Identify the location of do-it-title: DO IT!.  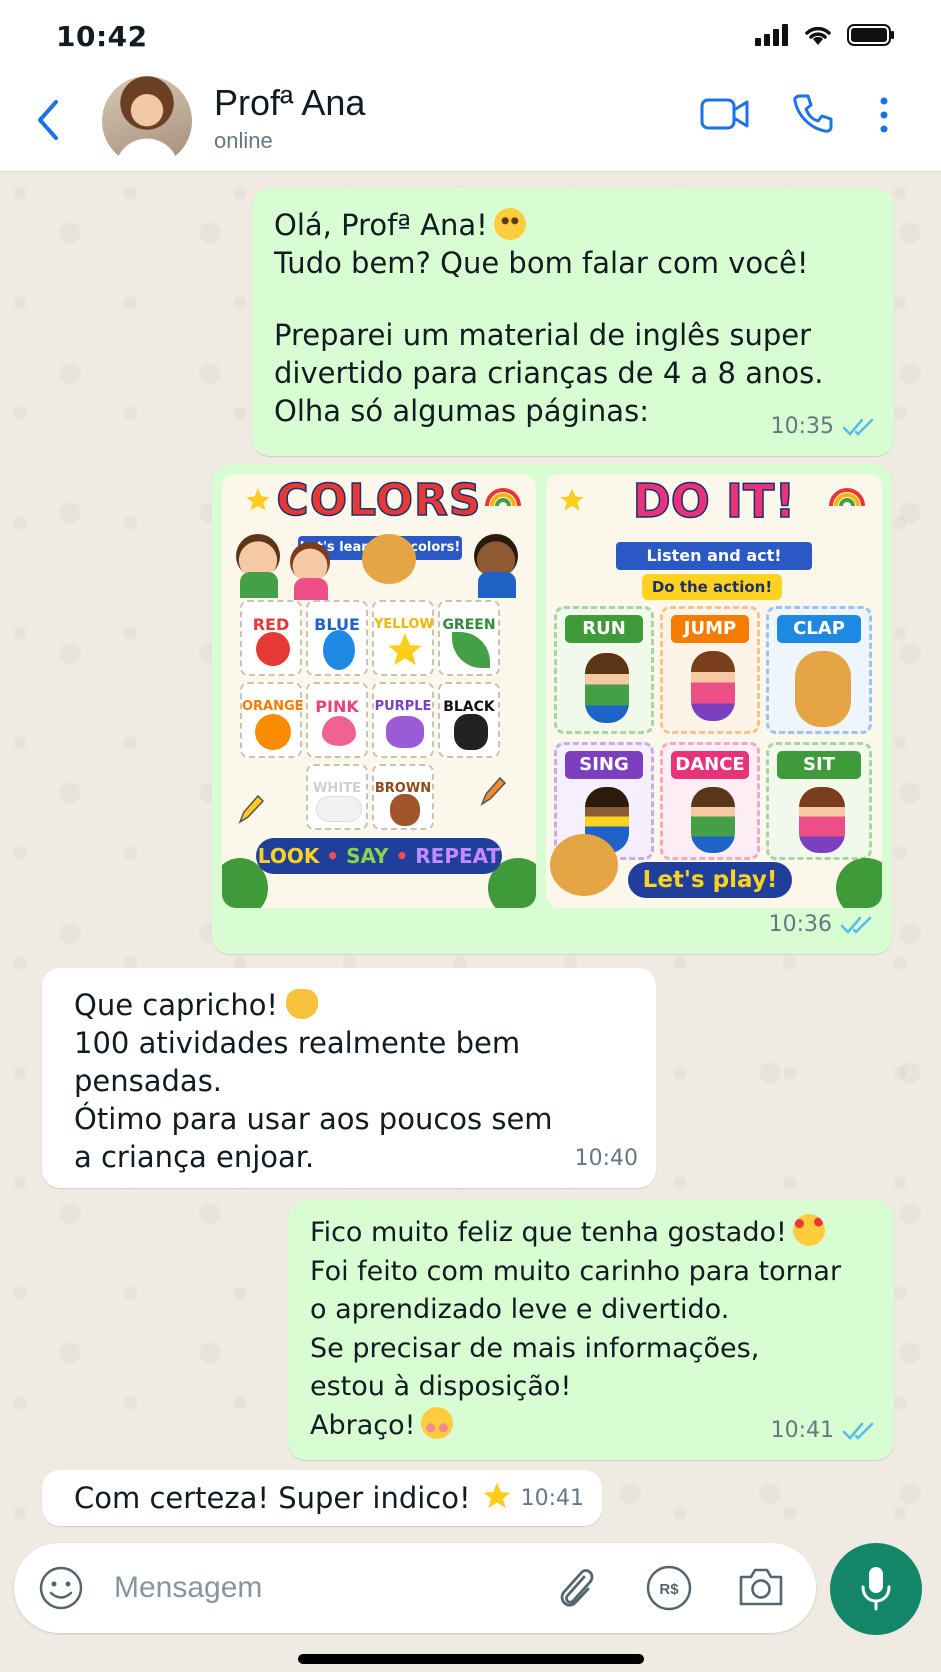
(714, 501).